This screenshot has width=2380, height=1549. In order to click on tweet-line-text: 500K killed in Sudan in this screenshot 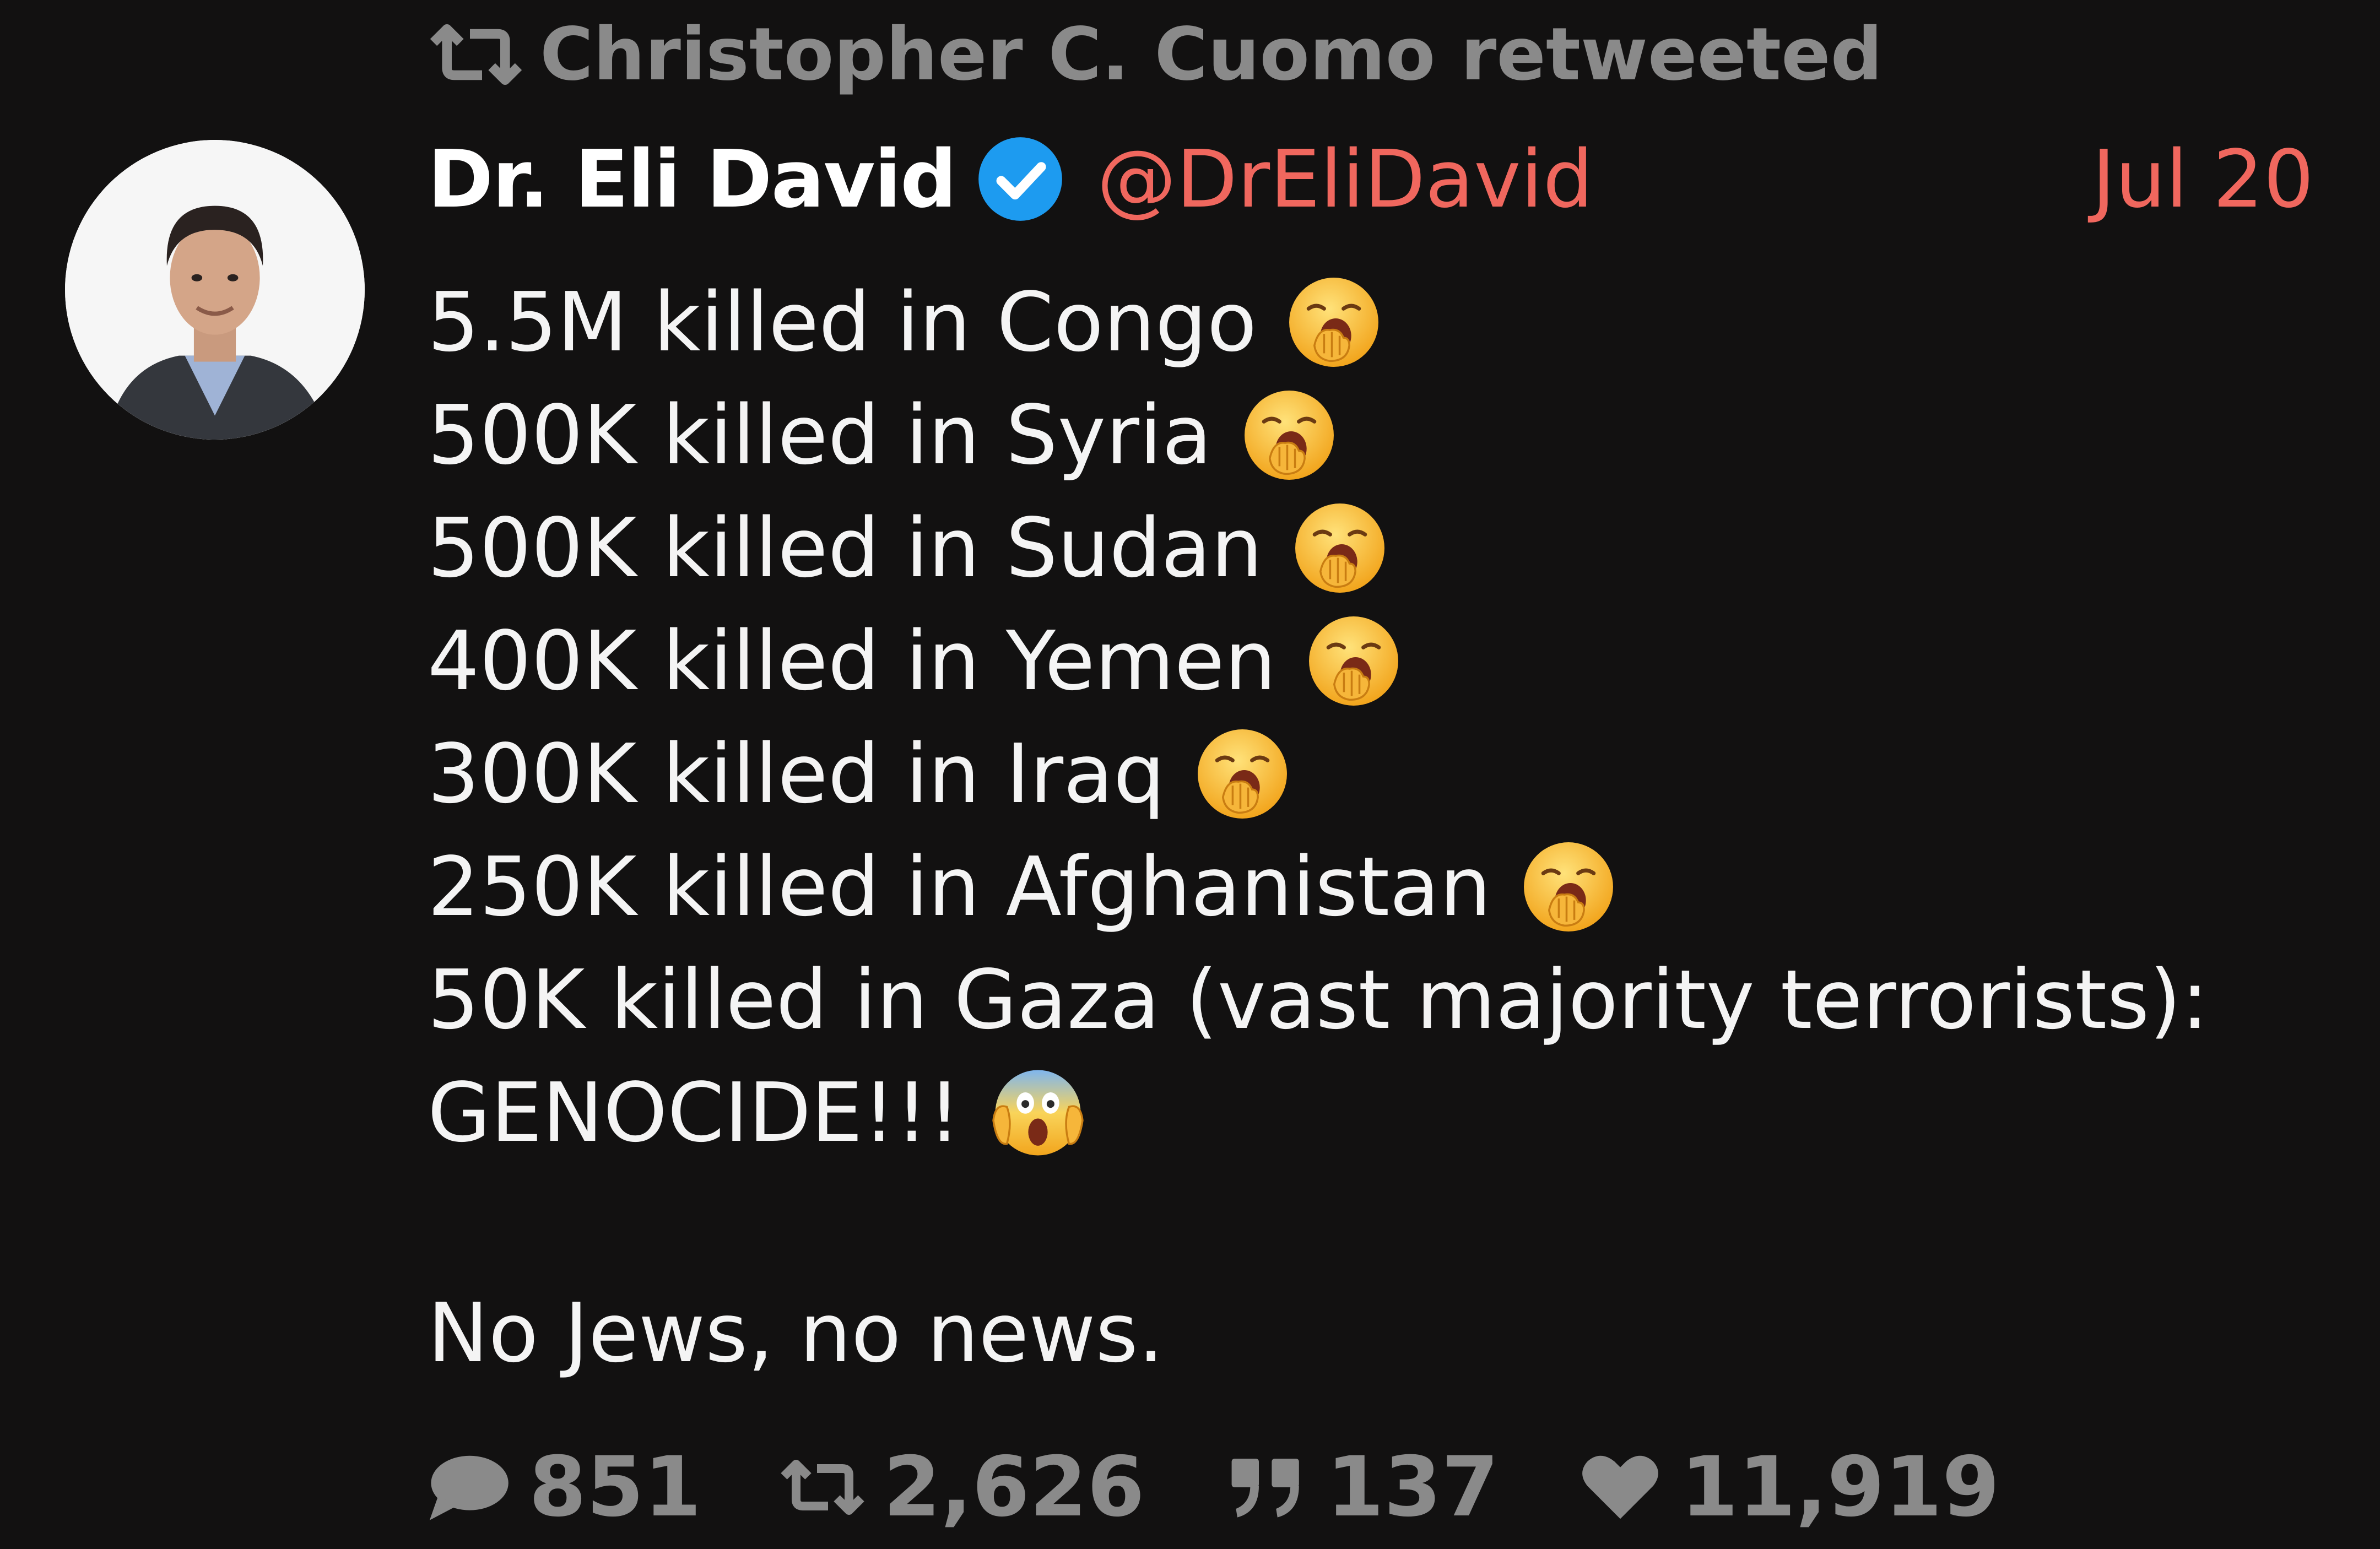, I will do `click(845, 547)`.